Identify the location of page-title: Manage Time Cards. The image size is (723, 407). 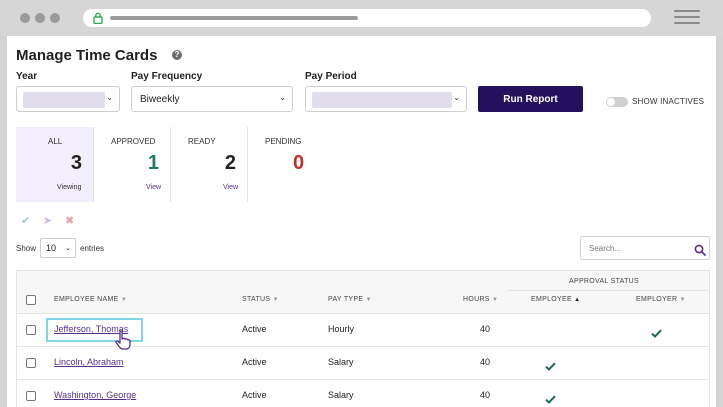
(87, 55).